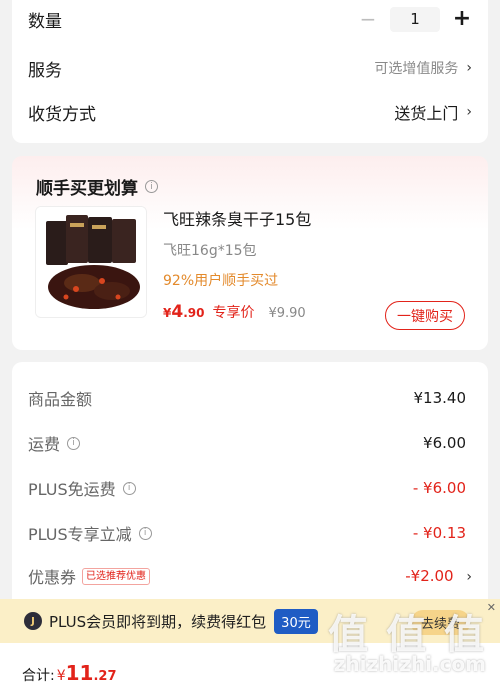  I want to click on quantity-input: 1, so click(415, 19).